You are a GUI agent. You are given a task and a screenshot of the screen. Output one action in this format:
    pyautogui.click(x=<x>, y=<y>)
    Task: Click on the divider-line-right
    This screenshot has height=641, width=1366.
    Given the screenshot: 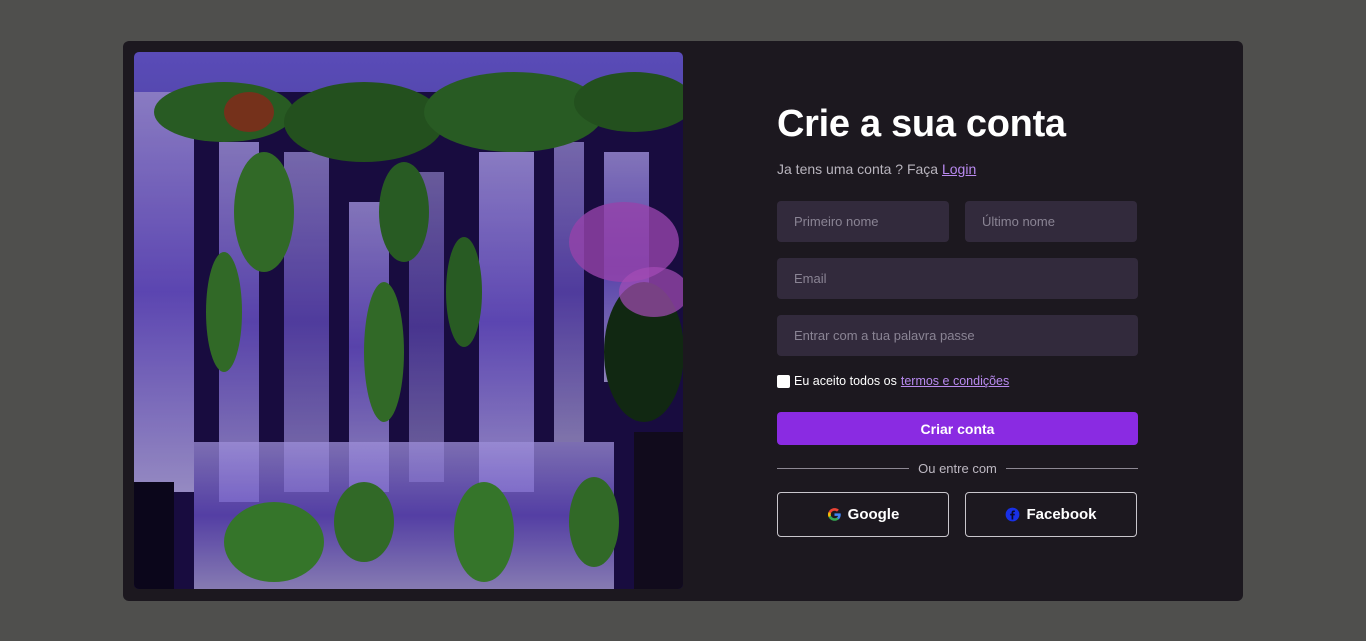 What is the action you would take?
    pyautogui.click(x=1072, y=468)
    